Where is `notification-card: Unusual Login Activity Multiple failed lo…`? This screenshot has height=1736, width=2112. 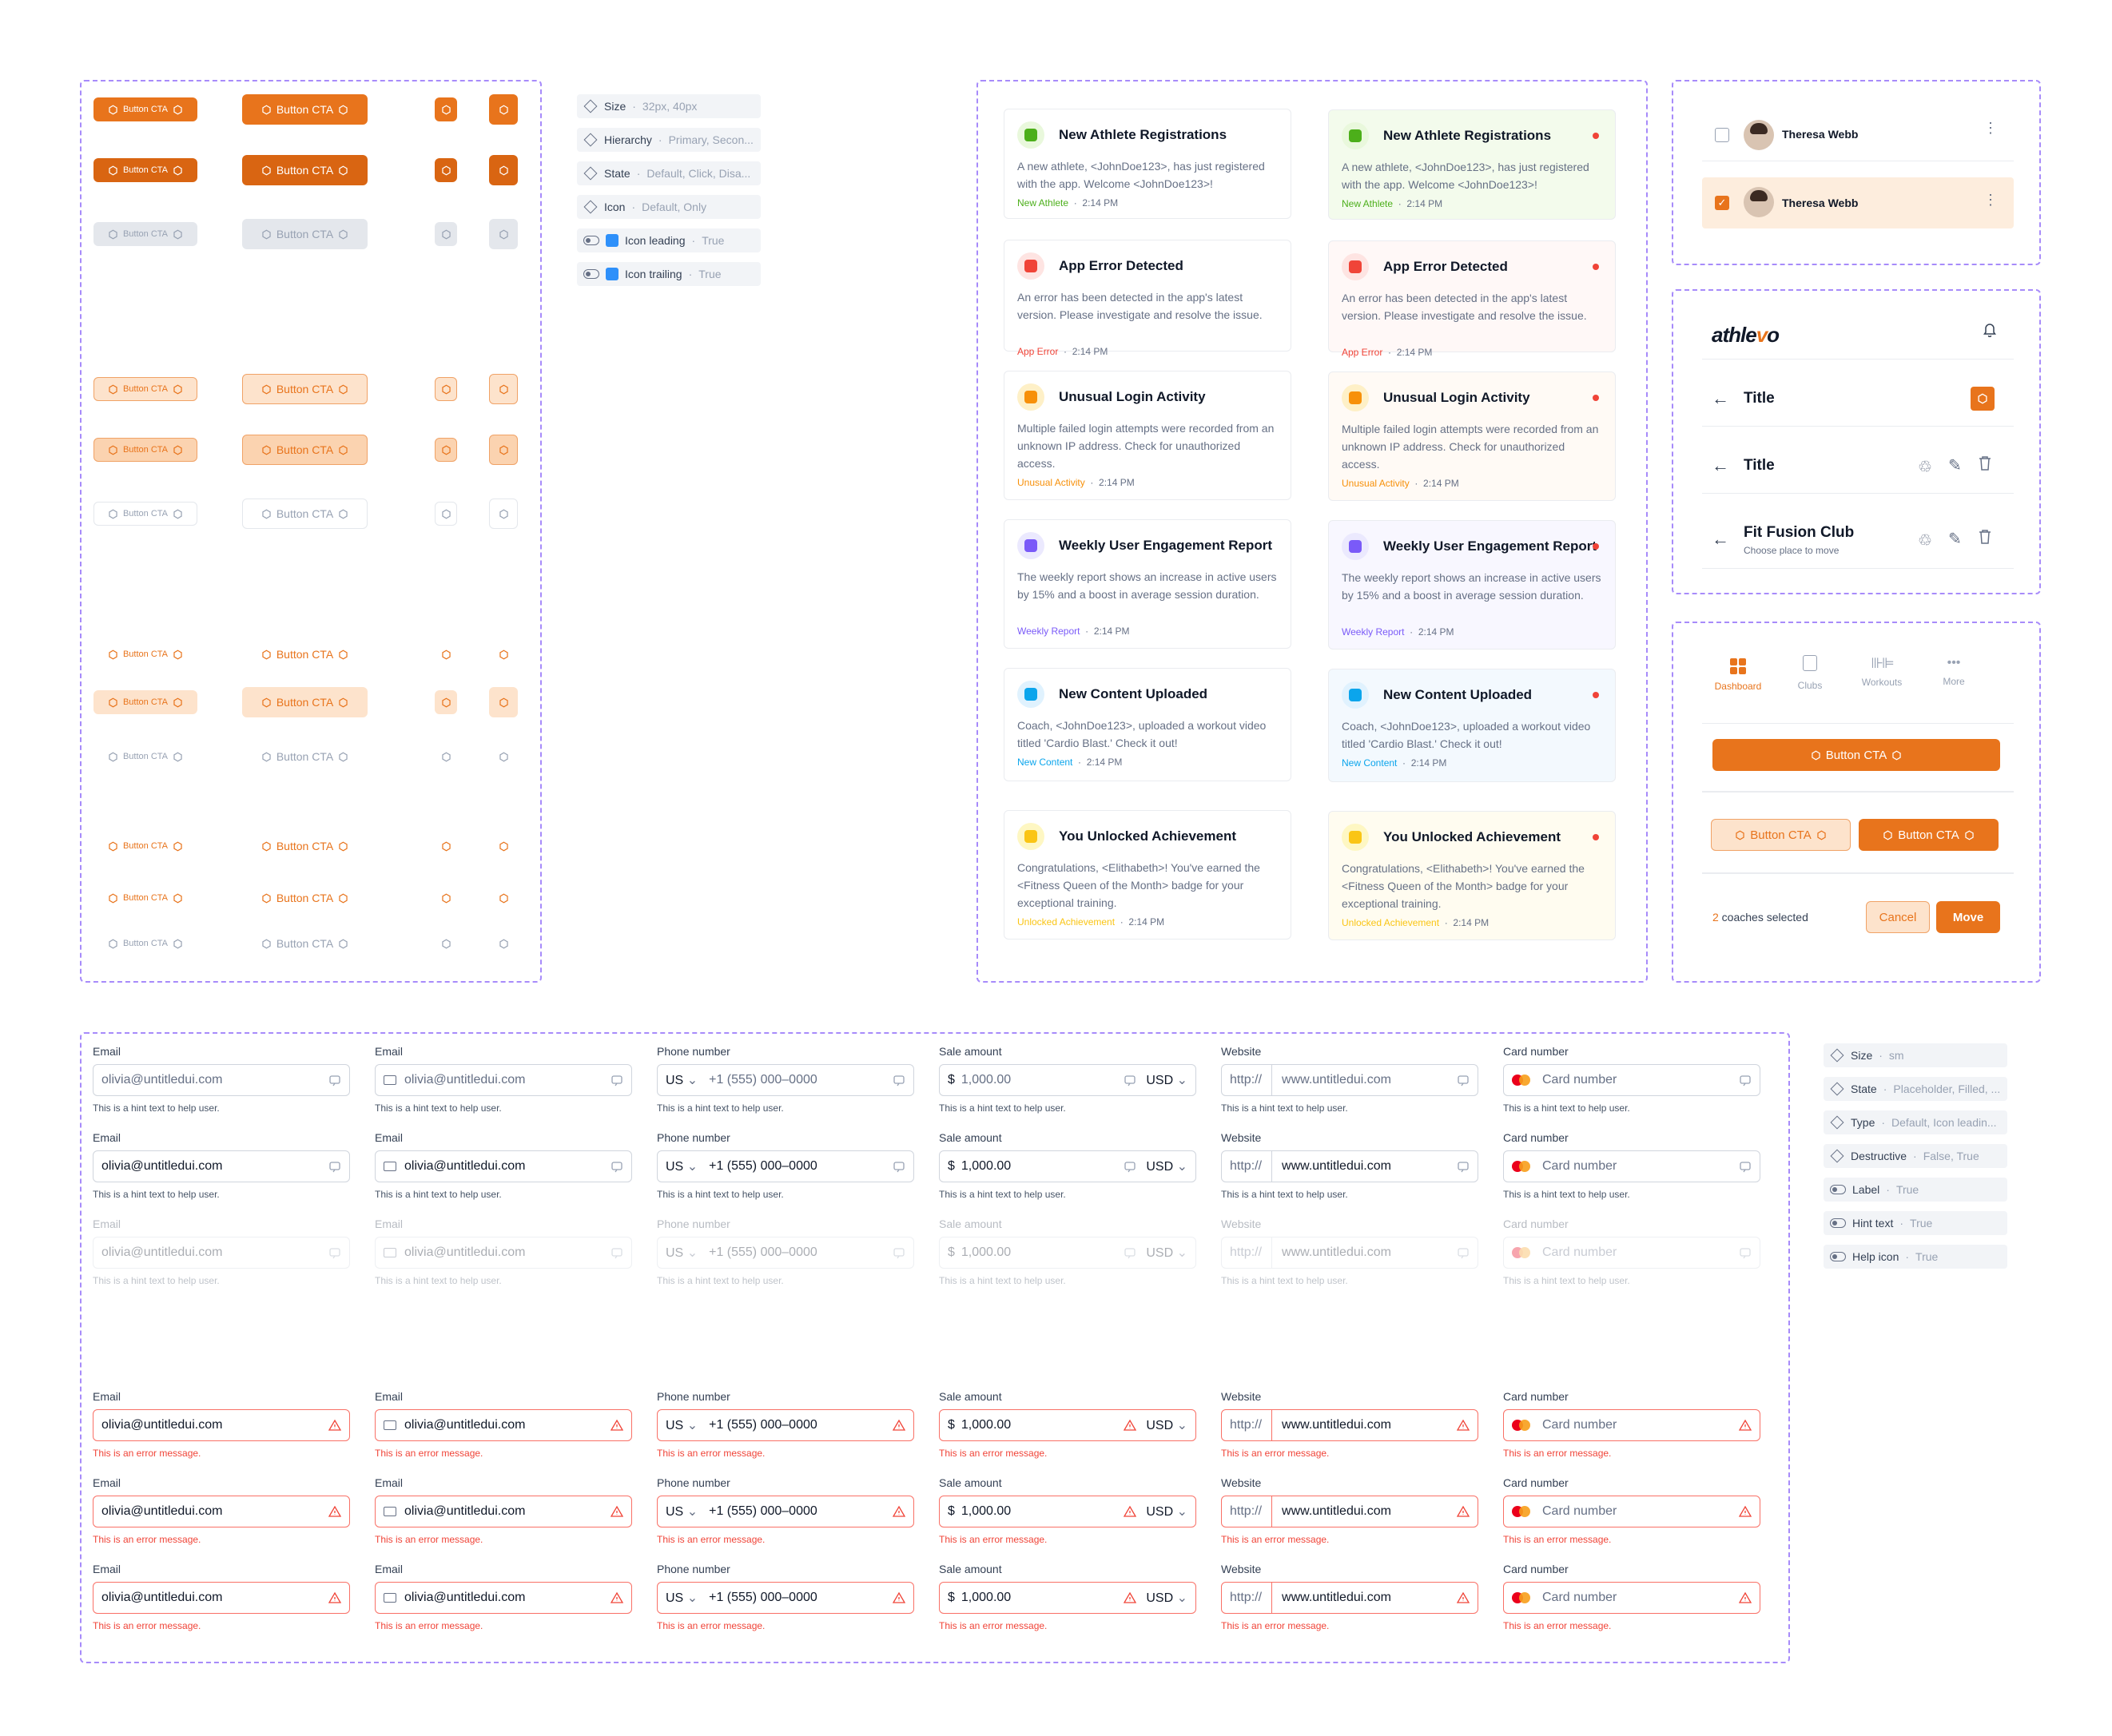
notification-card: Unusual Login Activity Multiple failed lo… is located at coordinates (1147, 435).